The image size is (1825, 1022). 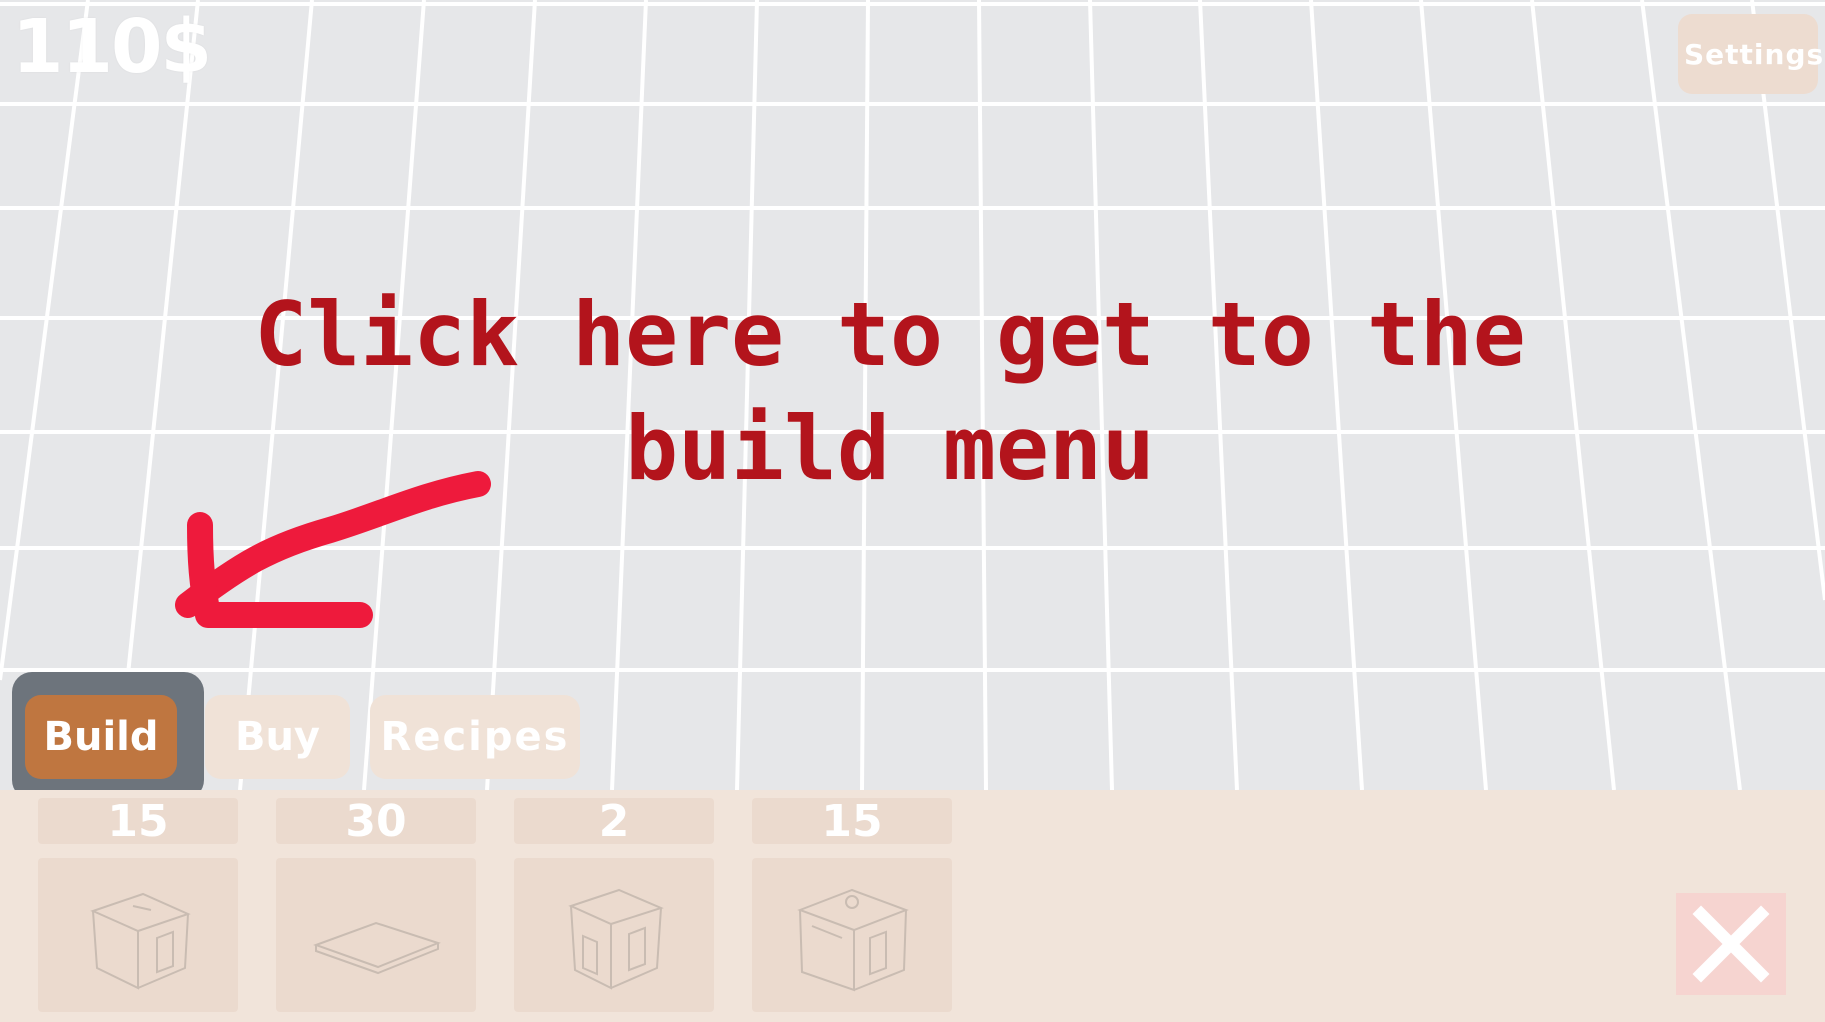 I want to click on close-icon, so click(x=1731, y=944).